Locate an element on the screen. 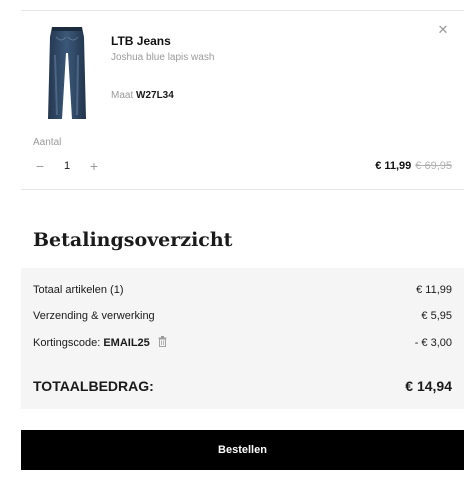  summary-row-items: Totaal artikelen (1) € 11,99 is located at coordinates (242, 290).